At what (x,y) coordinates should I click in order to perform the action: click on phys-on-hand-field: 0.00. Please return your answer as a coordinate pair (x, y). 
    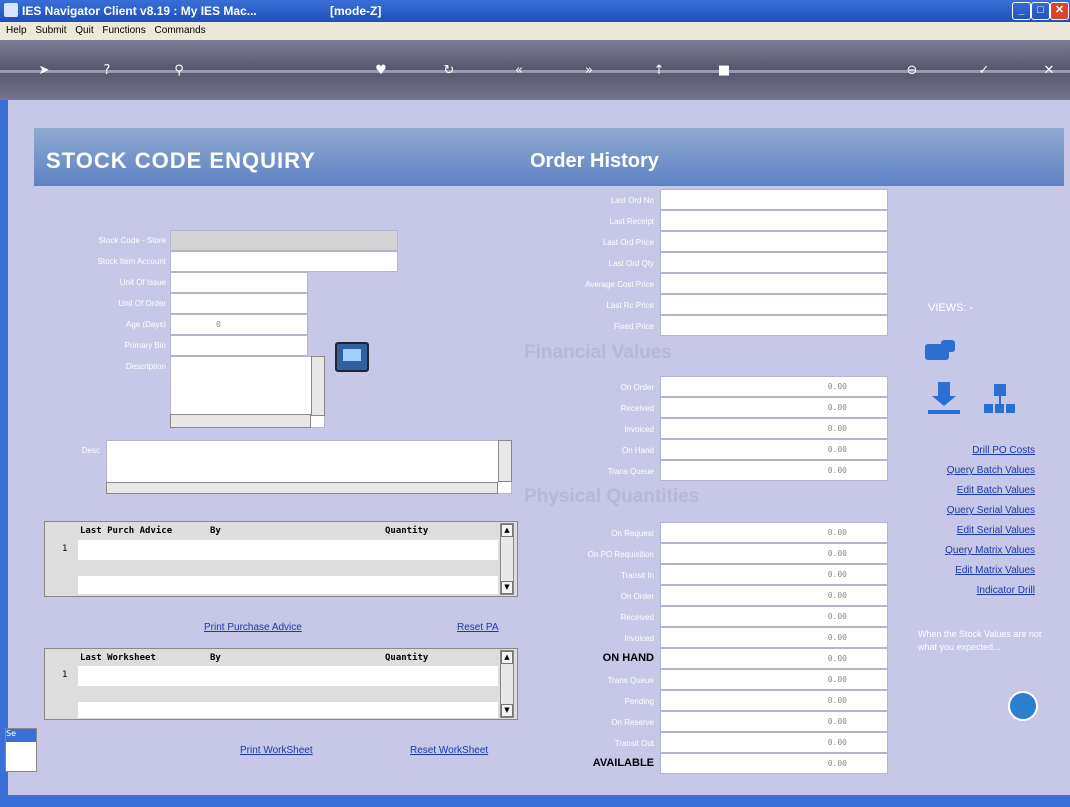
    Looking at the image, I should click on (774, 658).